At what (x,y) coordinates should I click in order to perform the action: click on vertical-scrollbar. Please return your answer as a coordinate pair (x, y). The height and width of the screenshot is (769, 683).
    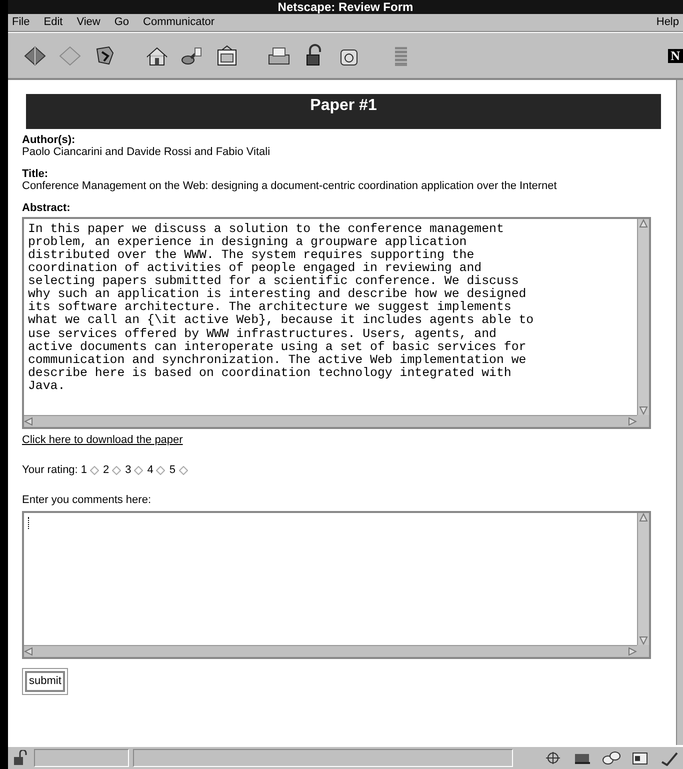
    Looking at the image, I should click on (679, 412).